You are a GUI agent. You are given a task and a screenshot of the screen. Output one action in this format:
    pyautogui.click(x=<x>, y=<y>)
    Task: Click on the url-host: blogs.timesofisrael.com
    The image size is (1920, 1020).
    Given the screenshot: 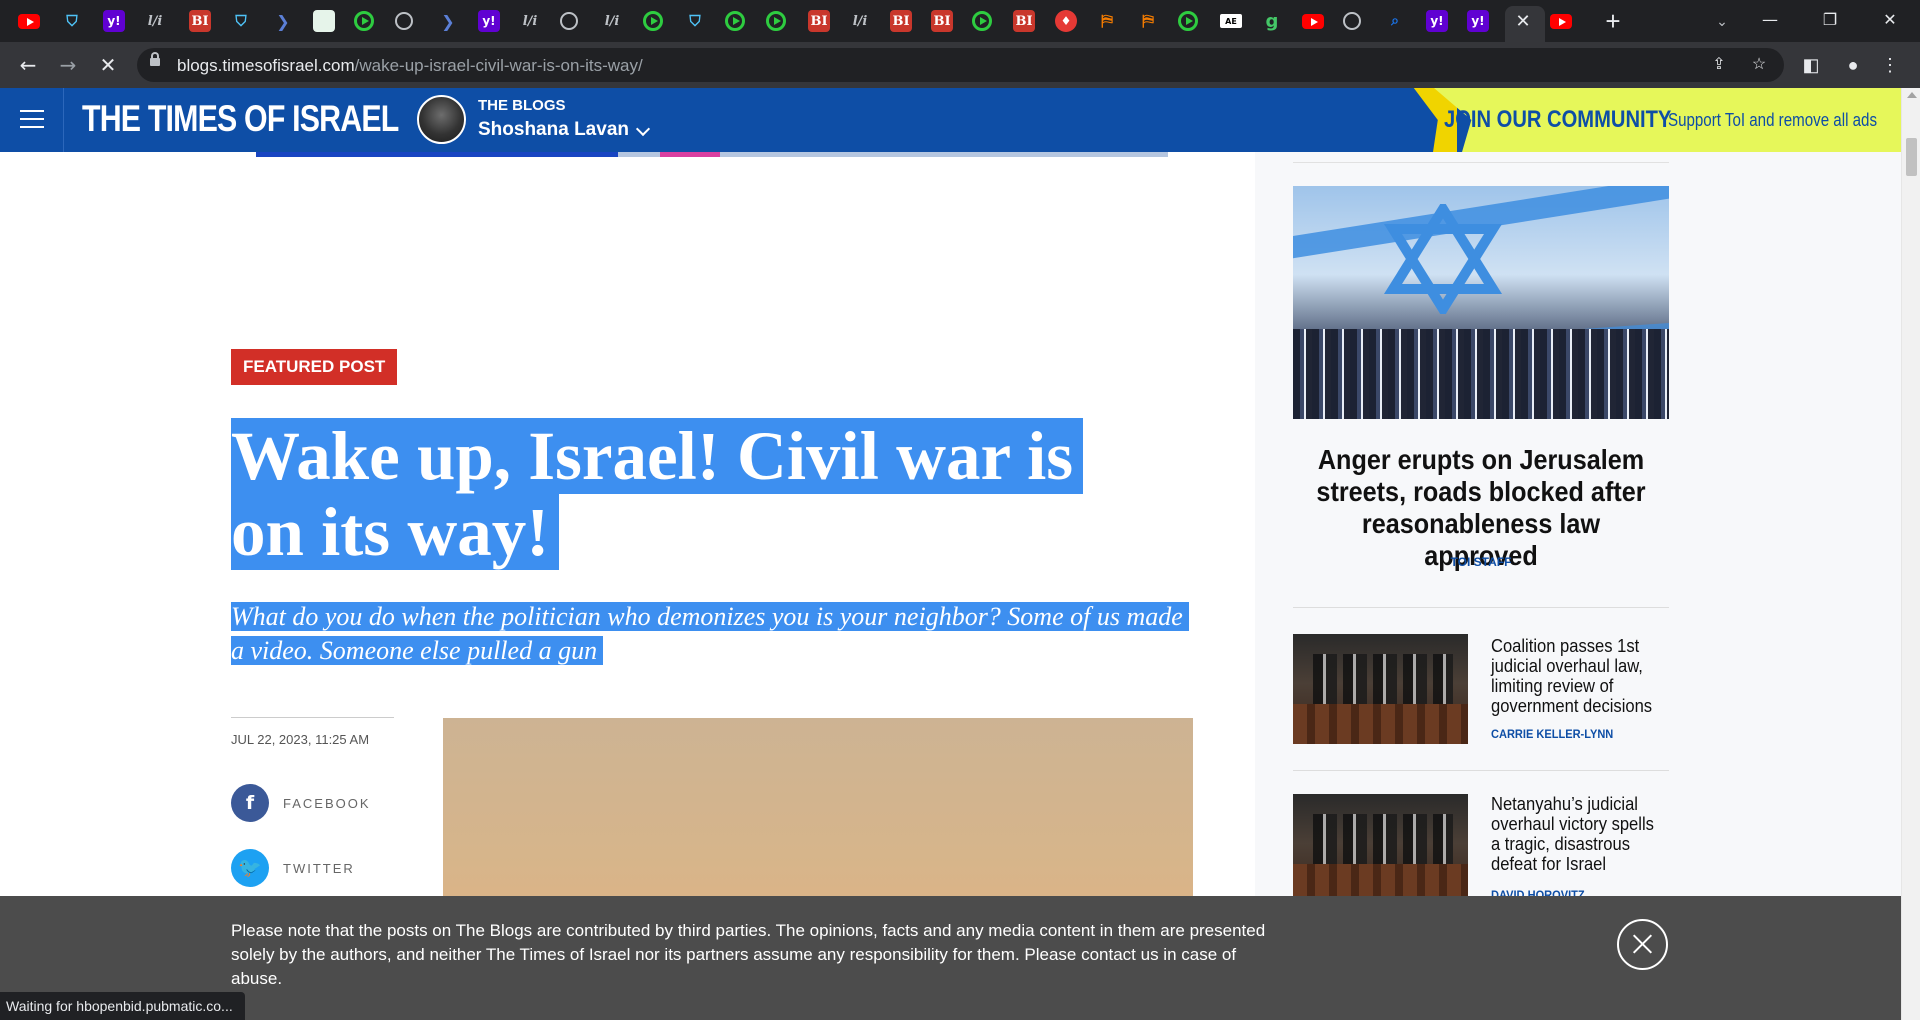 What is the action you would take?
    pyautogui.click(x=266, y=65)
    